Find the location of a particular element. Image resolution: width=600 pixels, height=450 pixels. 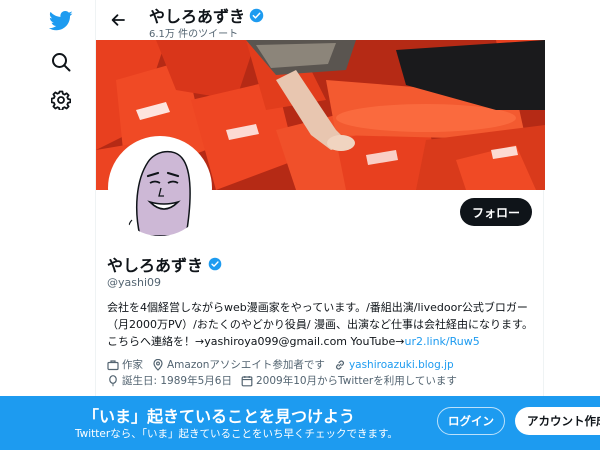

meta-location: Amazonアソシエイト参加者です is located at coordinates (238, 364).